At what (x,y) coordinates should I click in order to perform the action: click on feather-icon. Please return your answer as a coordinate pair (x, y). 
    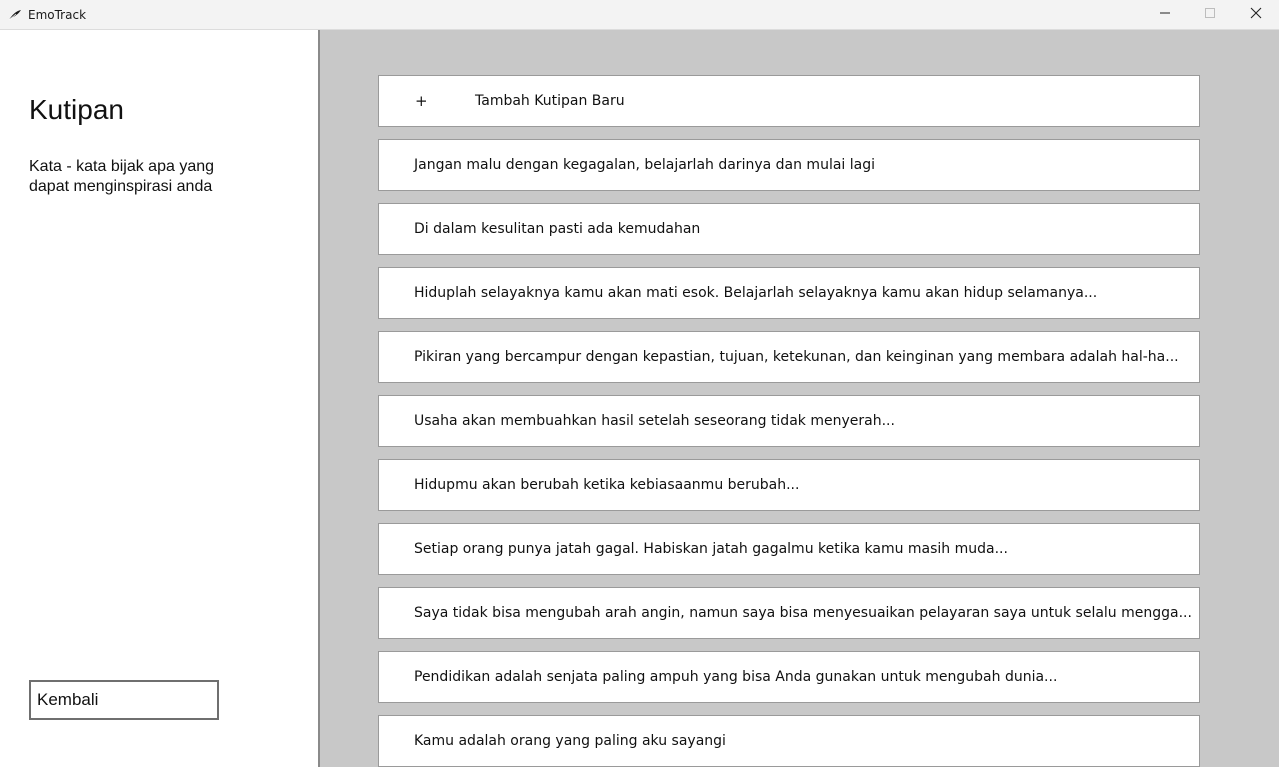
    Looking at the image, I should click on (15, 14).